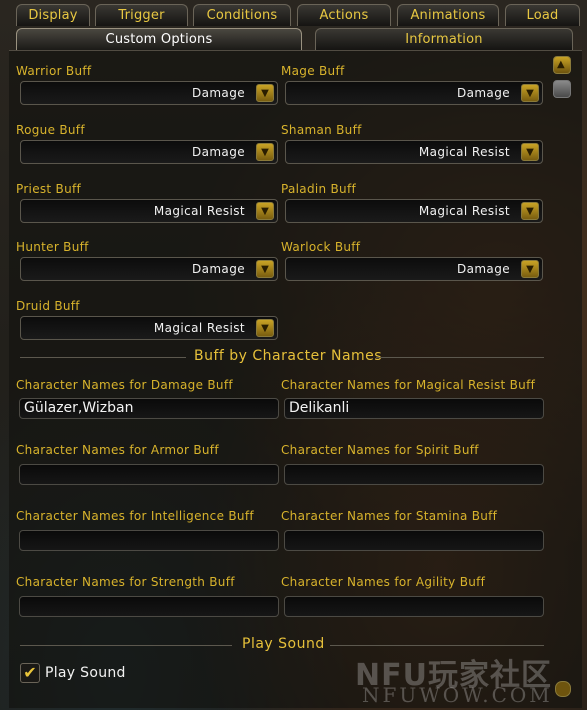 The height and width of the screenshot is (710, 587). Describe the element at coordinates (383, 582) in the screenshot. I see `agility-names-label: Character Names for Agility Buff` at that location.